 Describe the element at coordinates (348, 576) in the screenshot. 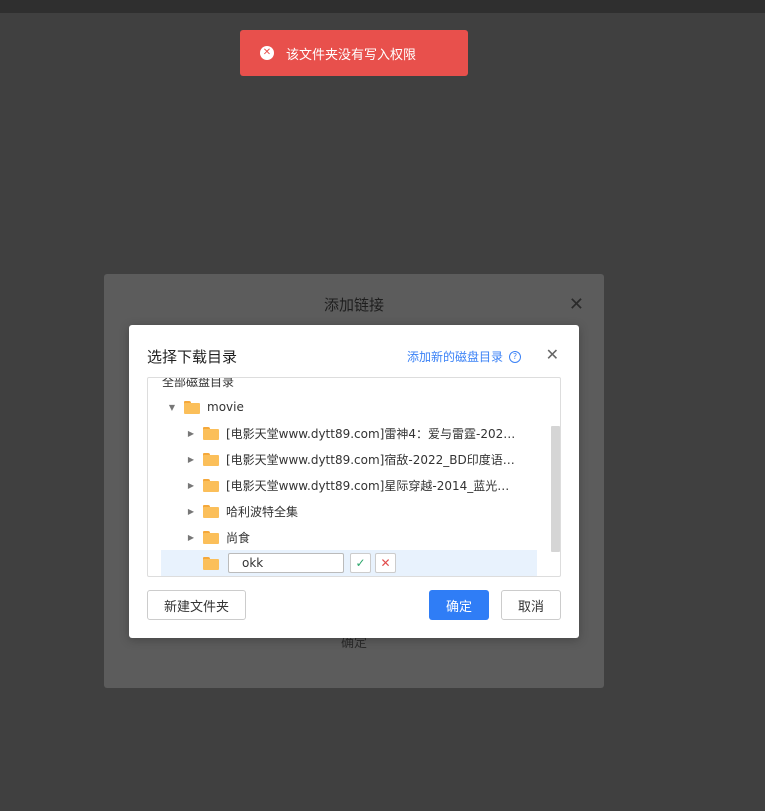

I see `tree-item: ▶ 全部` at that location.